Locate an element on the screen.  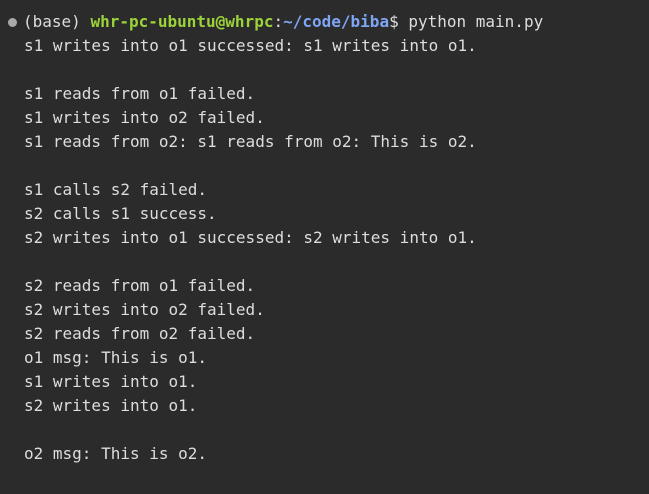
output-line: s2 writes into o2 failed. is located at coordinates (144, 309).